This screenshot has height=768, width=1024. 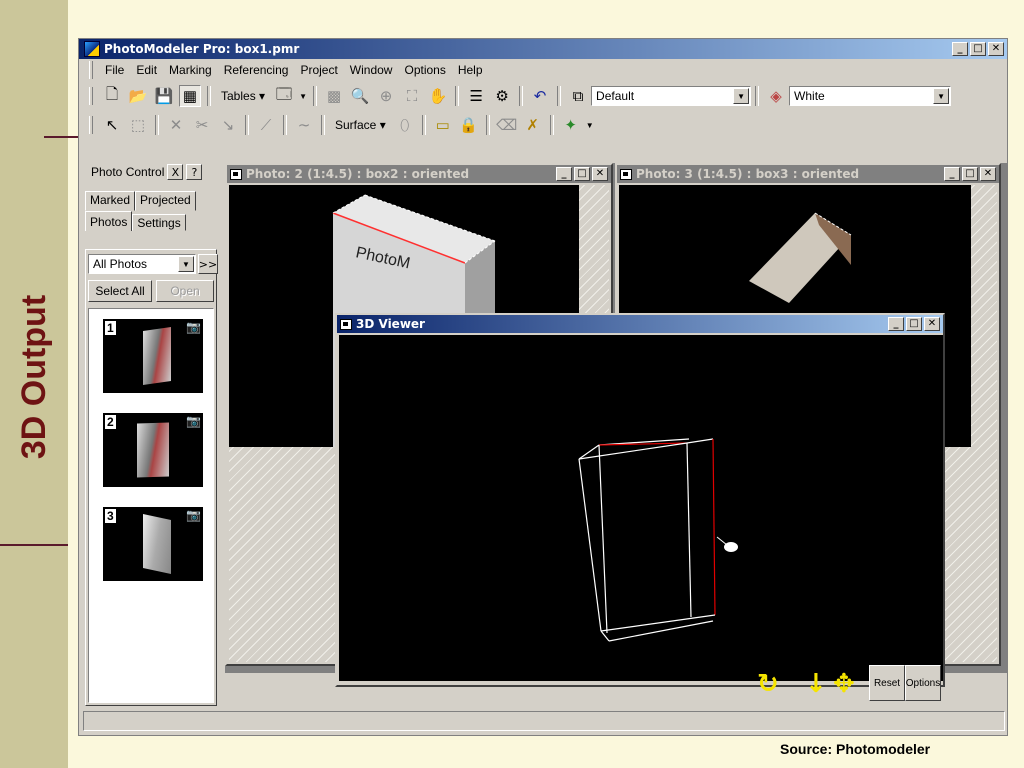 I want to click on save-icon: 💾, so click(x=164, y=96).